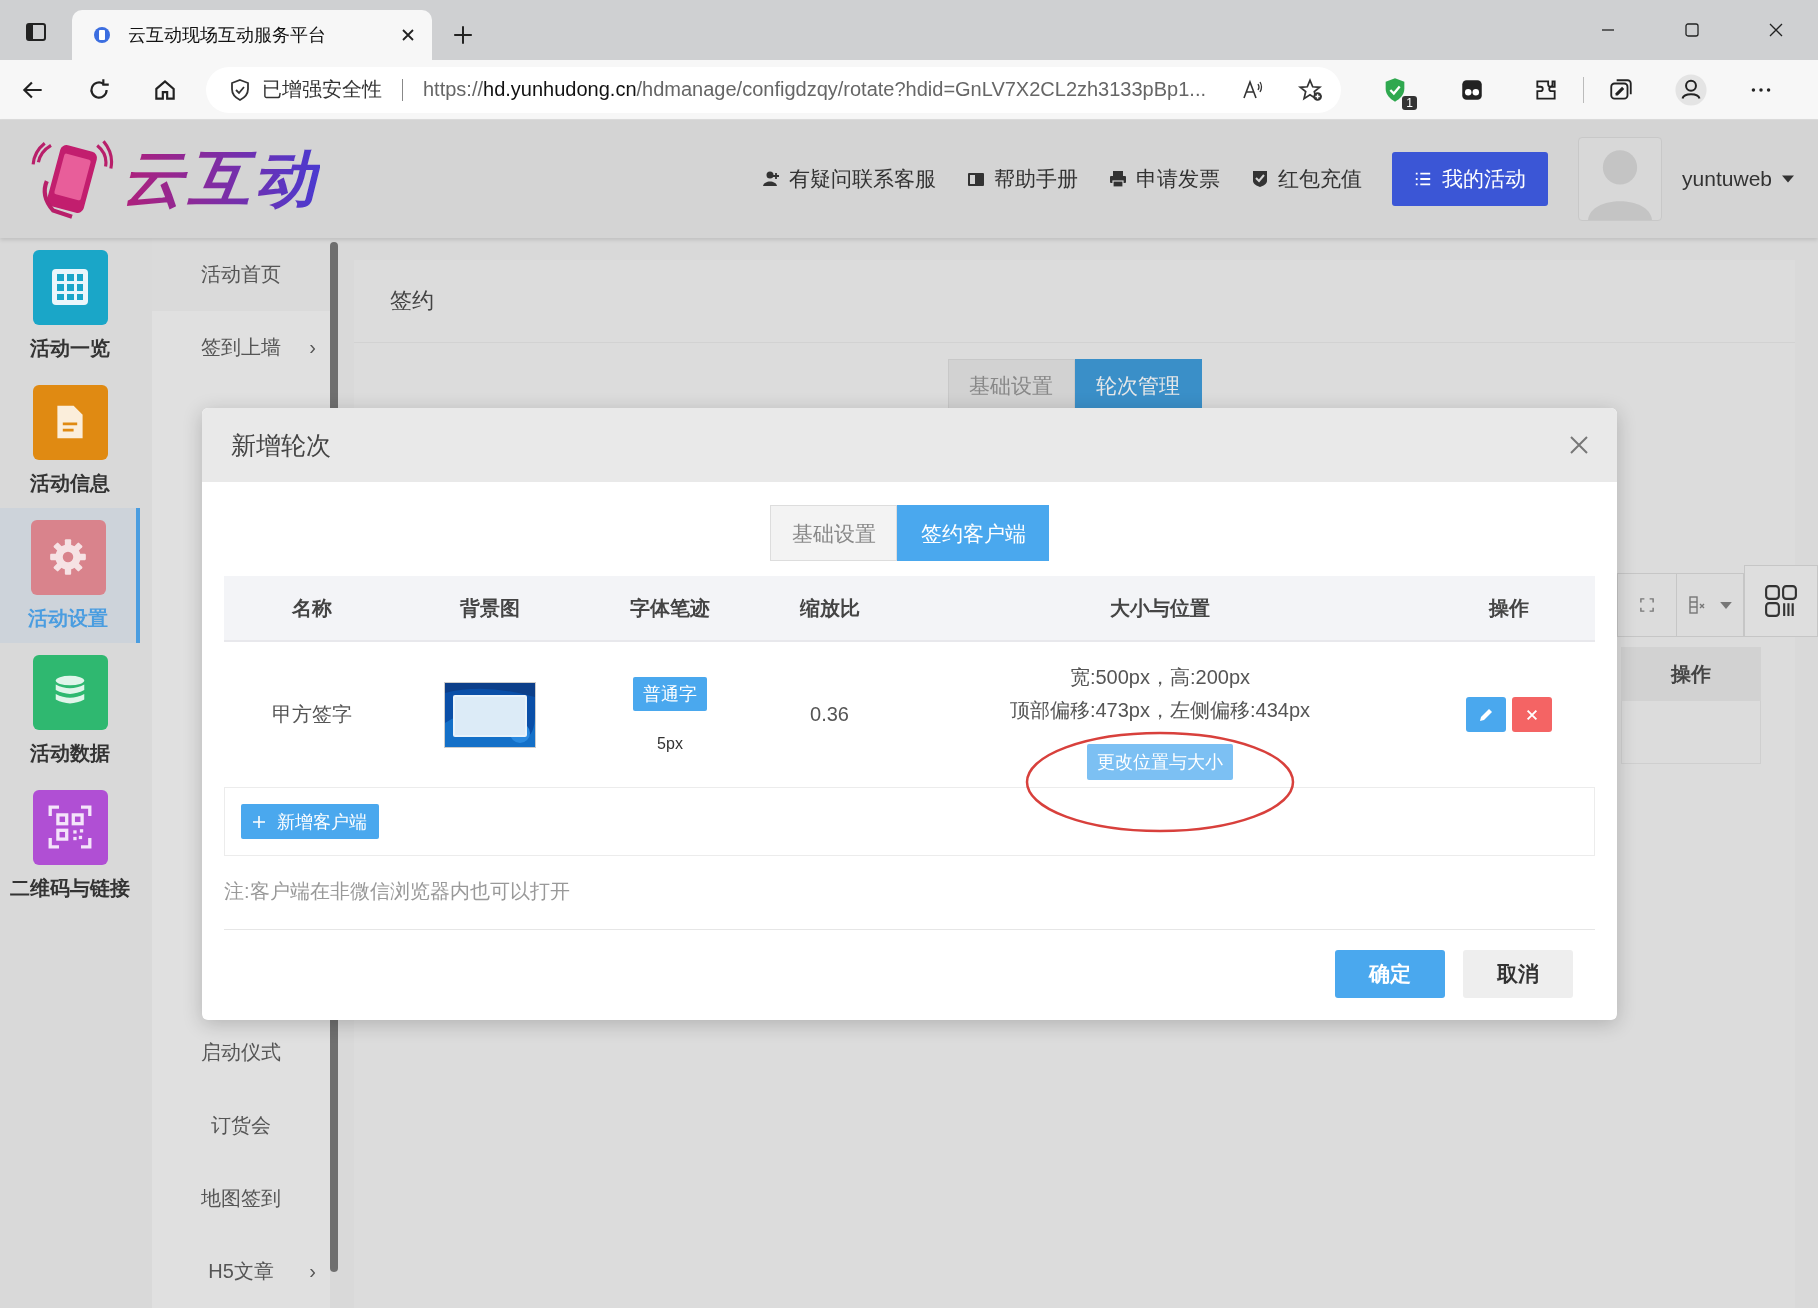 The height and width of the screenshot is (1308, 1818). I want to click on extension-badge: 1, so click(1410, 102).